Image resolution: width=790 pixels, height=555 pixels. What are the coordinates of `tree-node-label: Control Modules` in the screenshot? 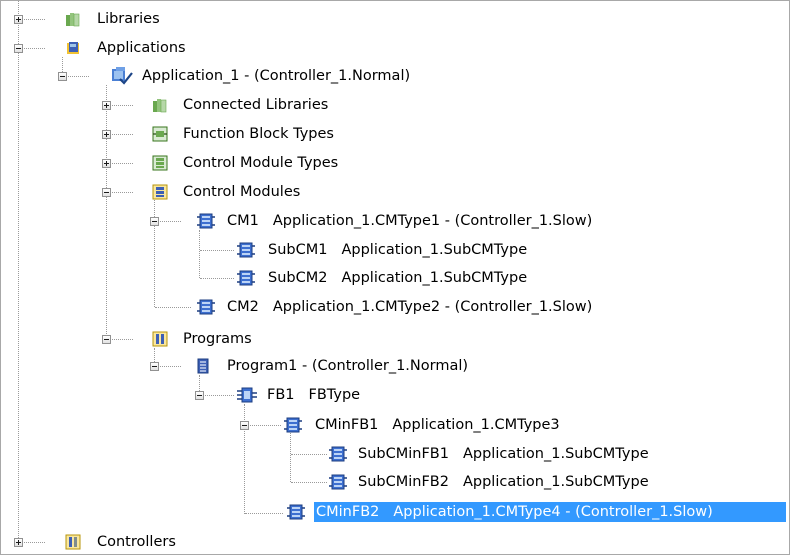 It's located at (242, 192).